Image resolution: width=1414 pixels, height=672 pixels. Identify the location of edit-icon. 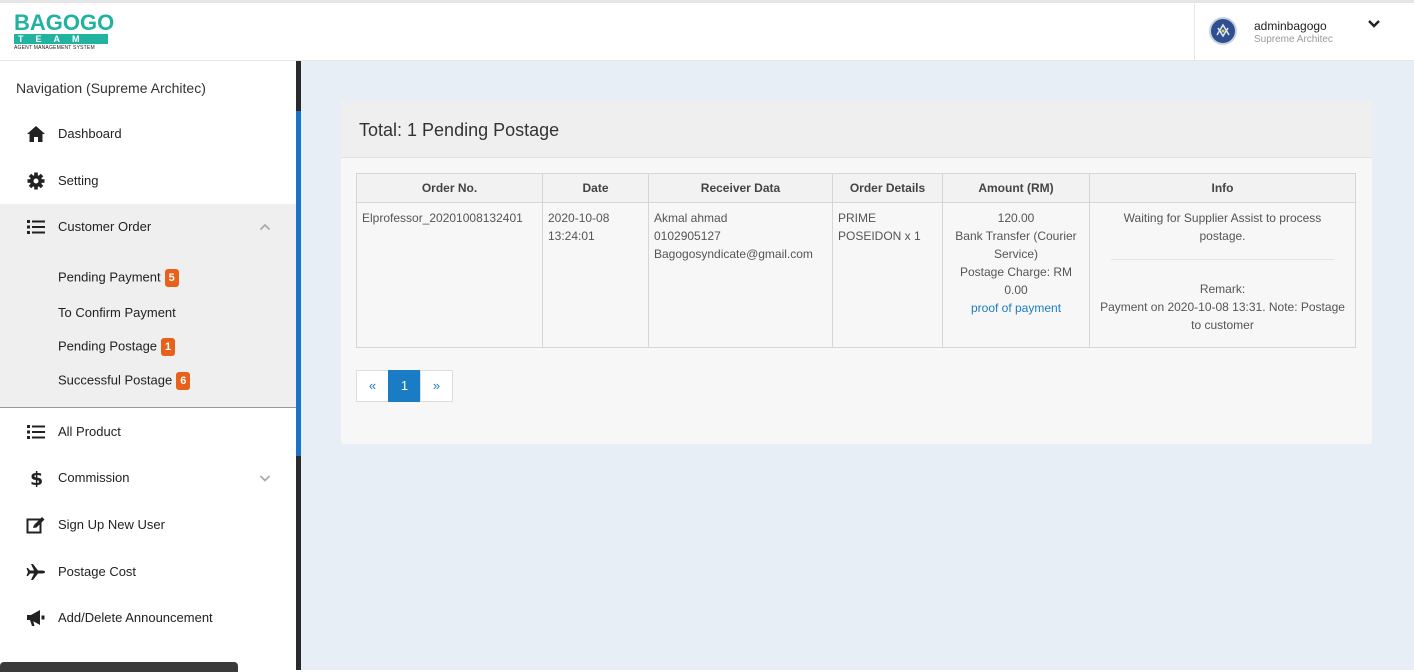
(35, 525).